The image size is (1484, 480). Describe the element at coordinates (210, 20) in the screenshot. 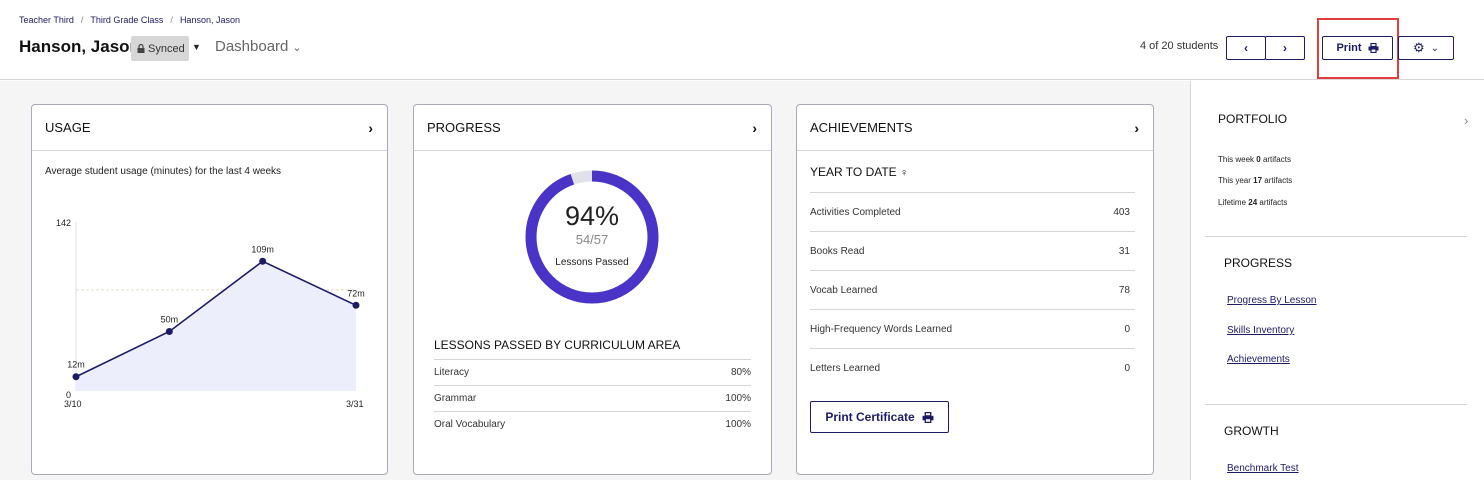

I see `breadcrumb-student: Hanson, Jason` at that location.